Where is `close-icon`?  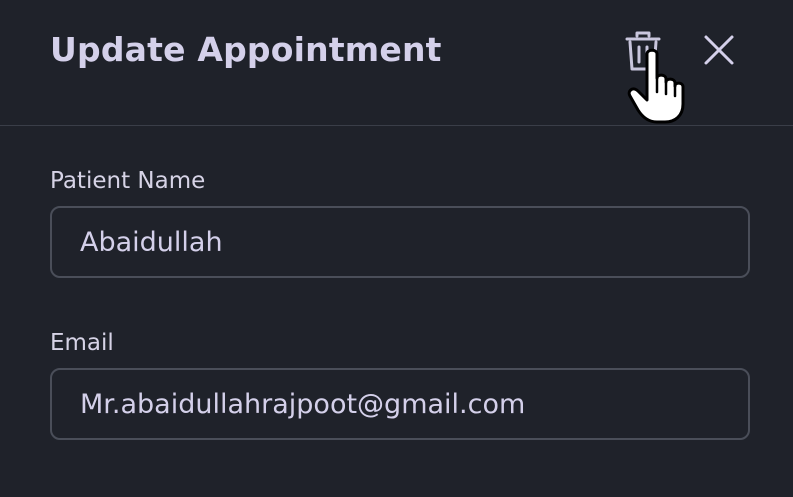
close-icon is located at coordinates (719, 50).